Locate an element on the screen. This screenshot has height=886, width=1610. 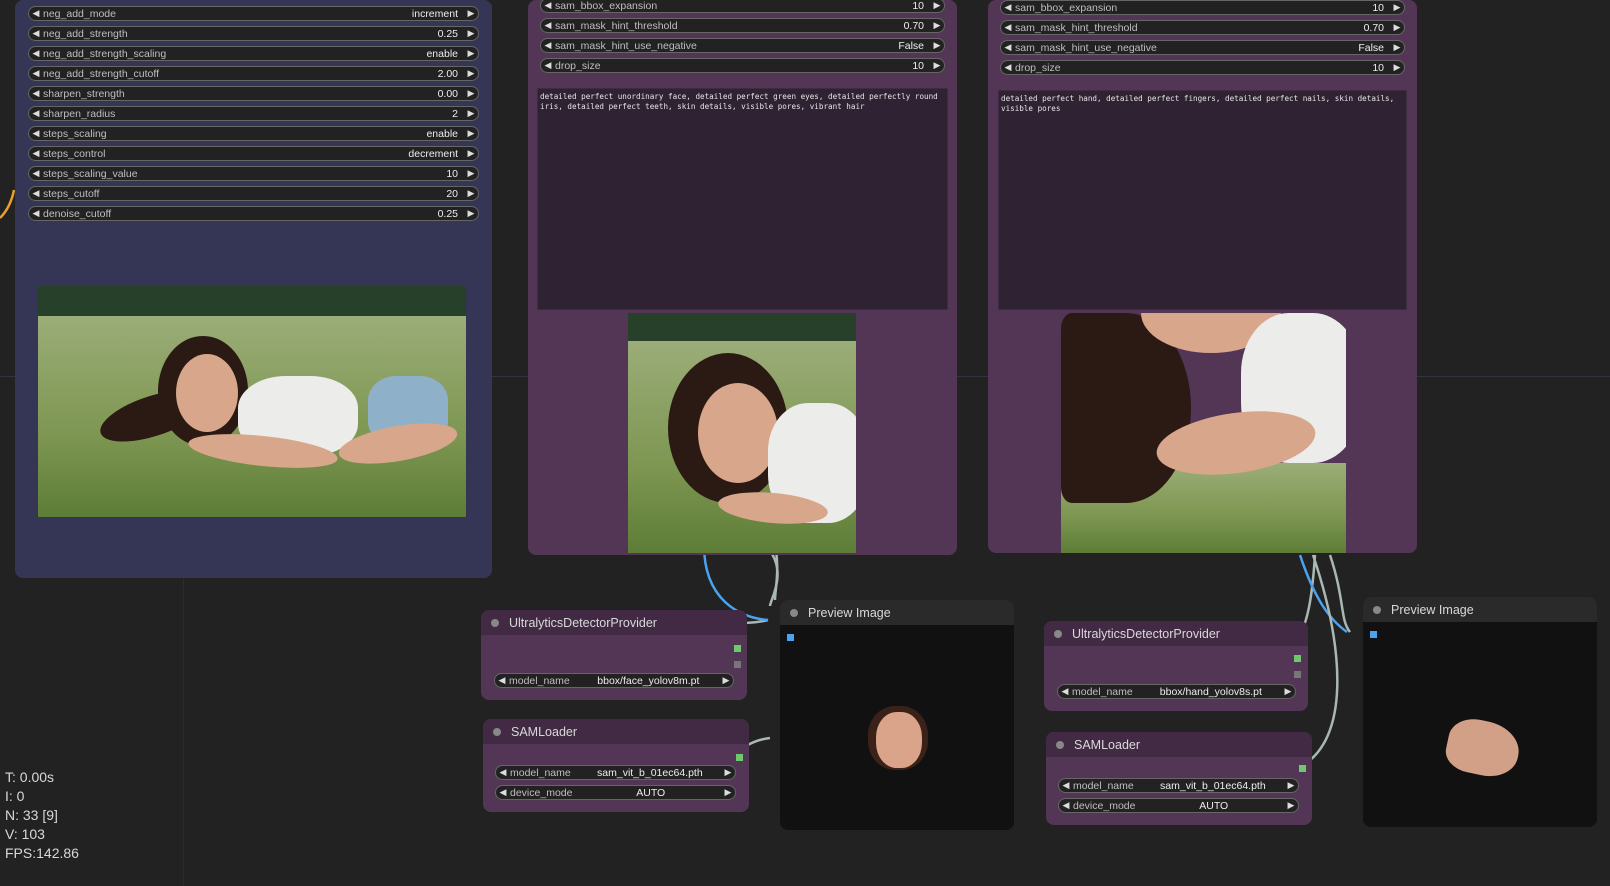
widget-neg-add-strength-cutoff: ◀ neg_add_strength_cutoff 2.00 ▶ is located at coordinates (253, 73).